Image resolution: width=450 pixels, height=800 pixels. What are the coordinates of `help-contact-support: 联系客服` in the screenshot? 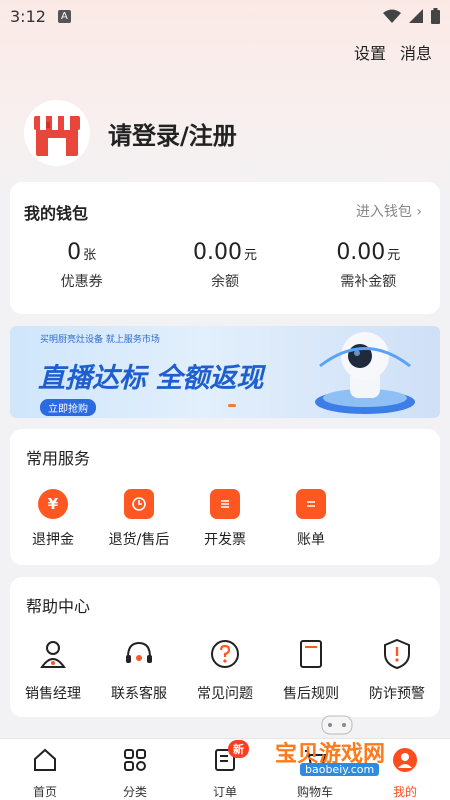 It's located at (139, 670).